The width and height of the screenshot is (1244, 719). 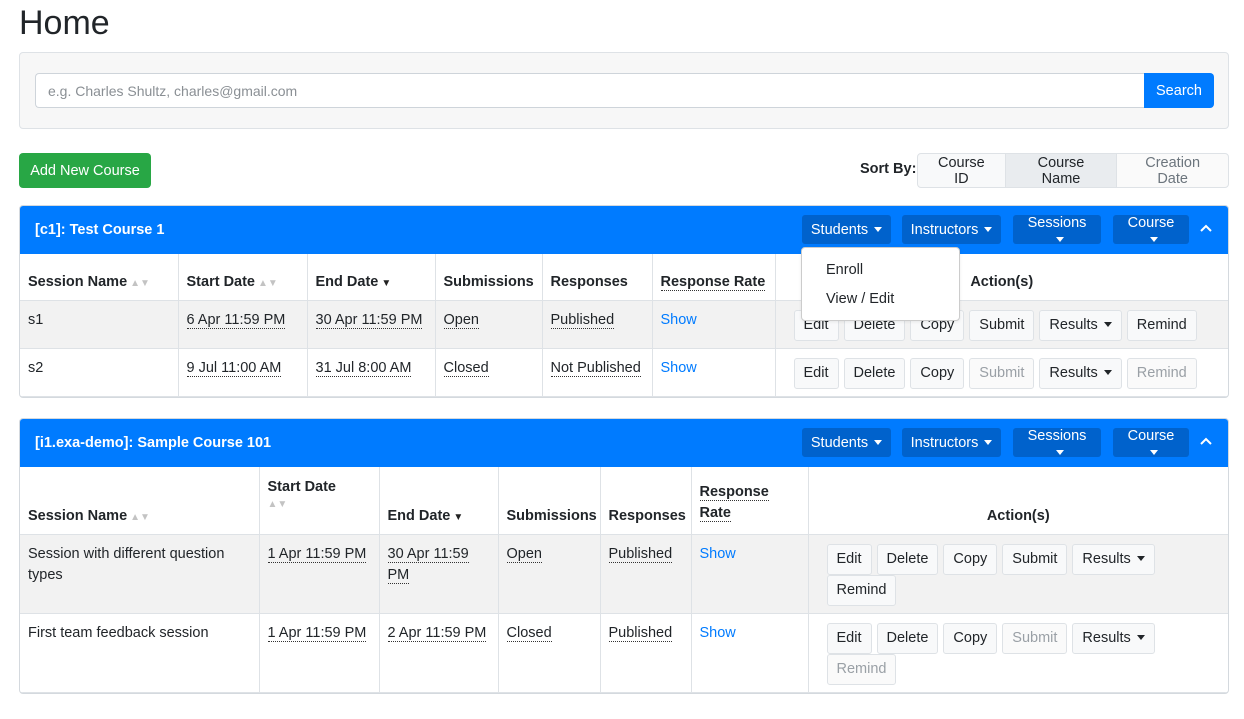 I want to click on end-date: 2 Apr 11:59 PM, so click(x=437, y=633).